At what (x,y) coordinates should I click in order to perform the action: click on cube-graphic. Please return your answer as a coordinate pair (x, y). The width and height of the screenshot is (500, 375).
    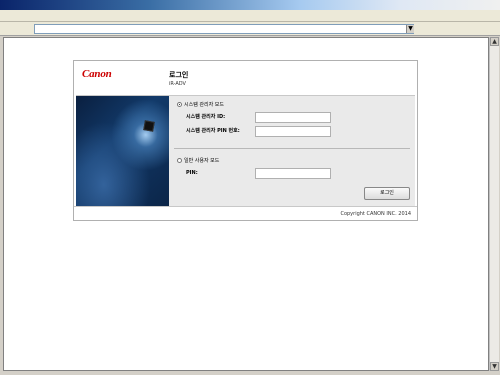
    Looking at the image, I should click on (149, 126).